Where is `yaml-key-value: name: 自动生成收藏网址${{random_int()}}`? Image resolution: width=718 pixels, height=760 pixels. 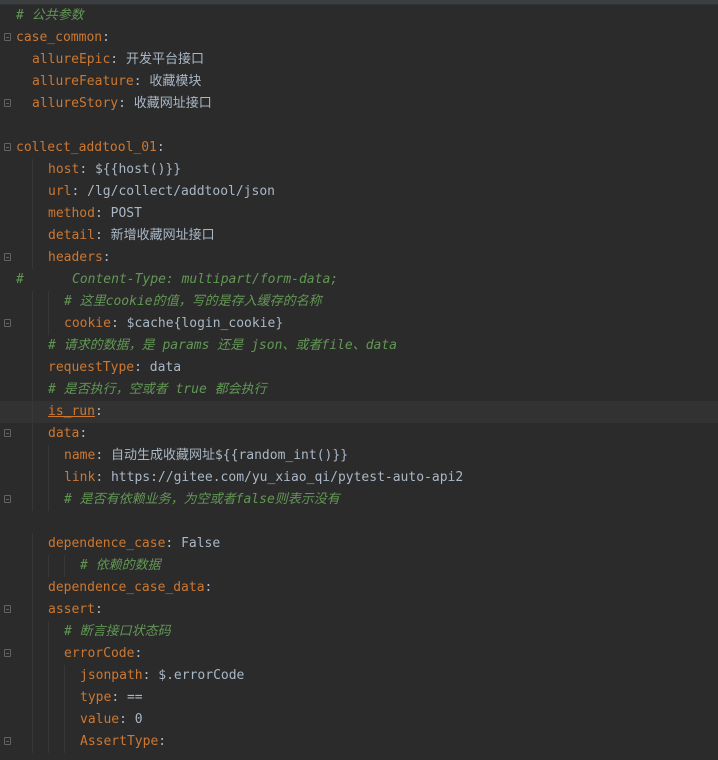
yaml-key-value: name: 自动生成收藏网址${{random_int()}} is located at coordinates (206, 456).